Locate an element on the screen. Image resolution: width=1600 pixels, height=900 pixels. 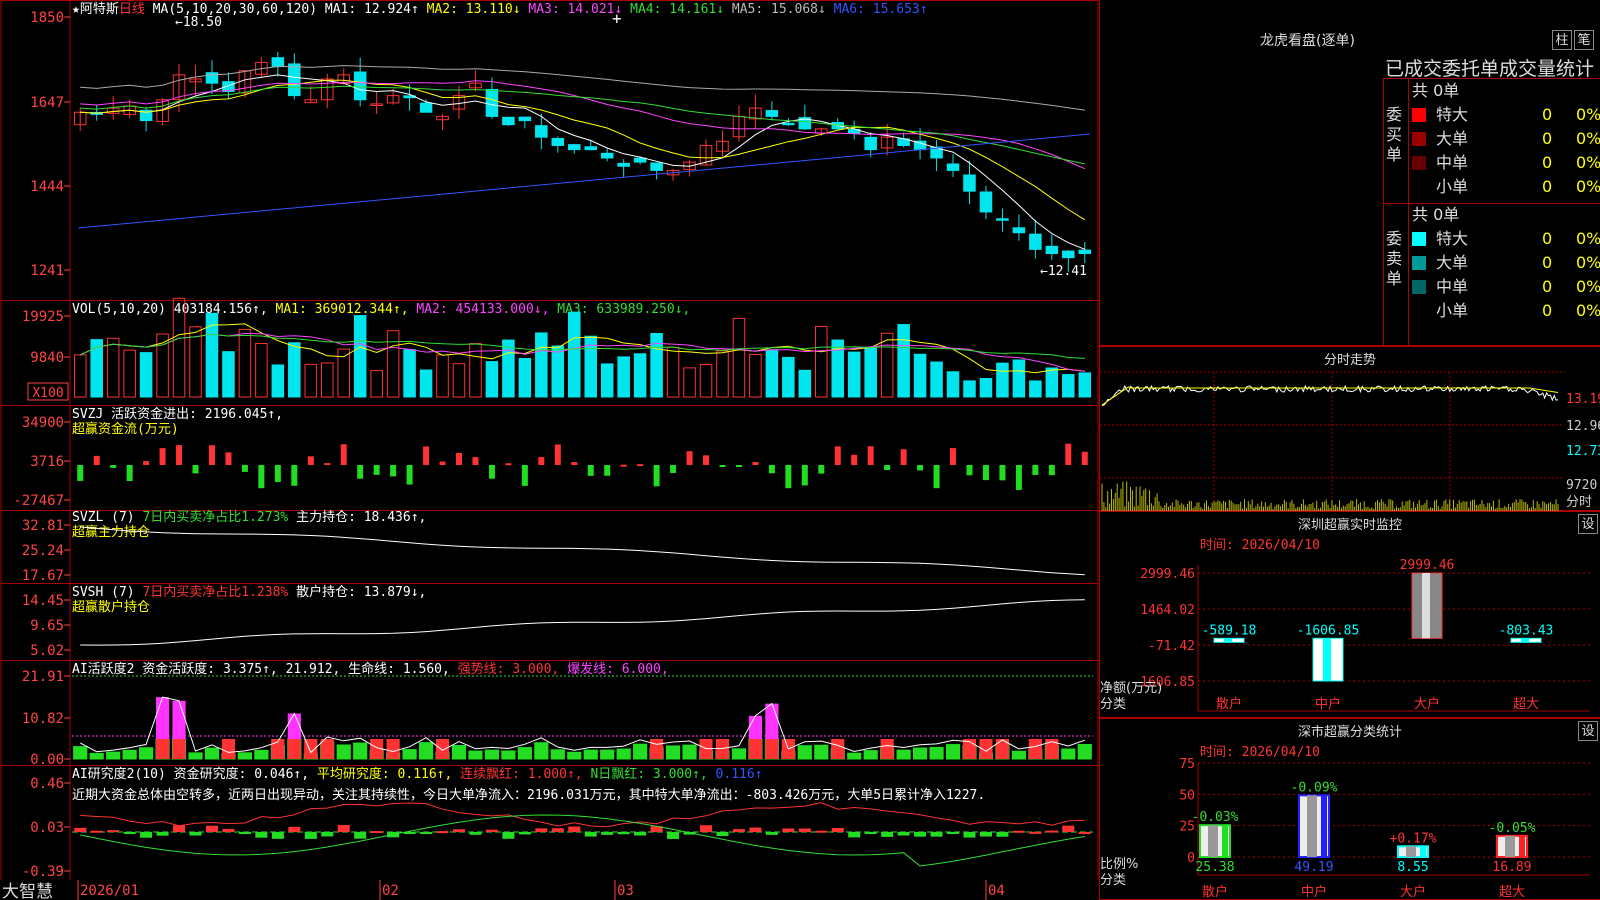
order-value: 0 is located at coordinates (1547, 138).